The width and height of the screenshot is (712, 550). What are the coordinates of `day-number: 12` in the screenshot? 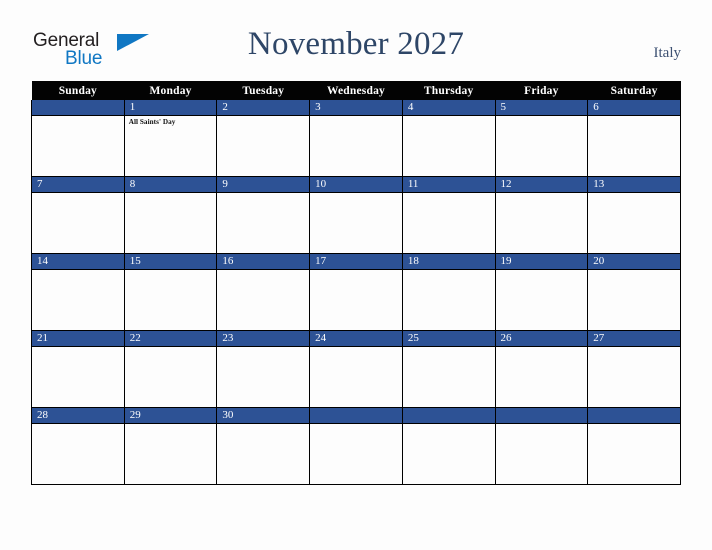 It's located at (541, 185).